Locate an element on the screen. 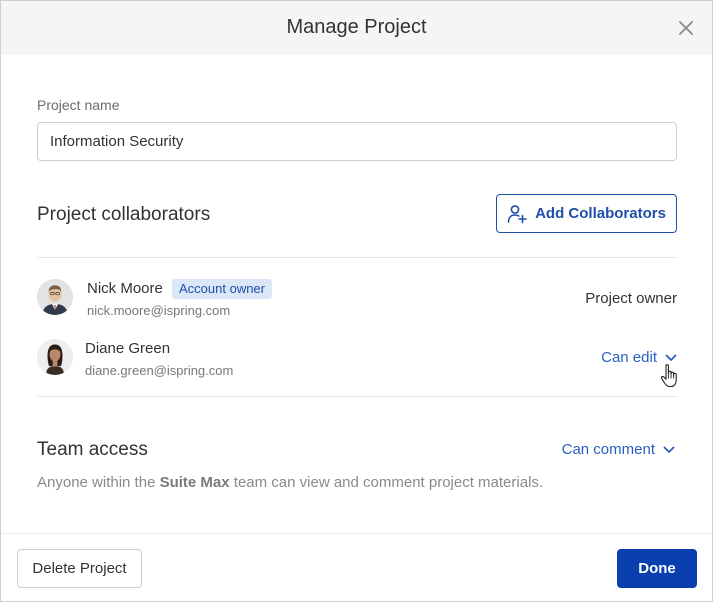 The image size is (713, 602). hand-cursor-icon is located at coordinates (668, 376).